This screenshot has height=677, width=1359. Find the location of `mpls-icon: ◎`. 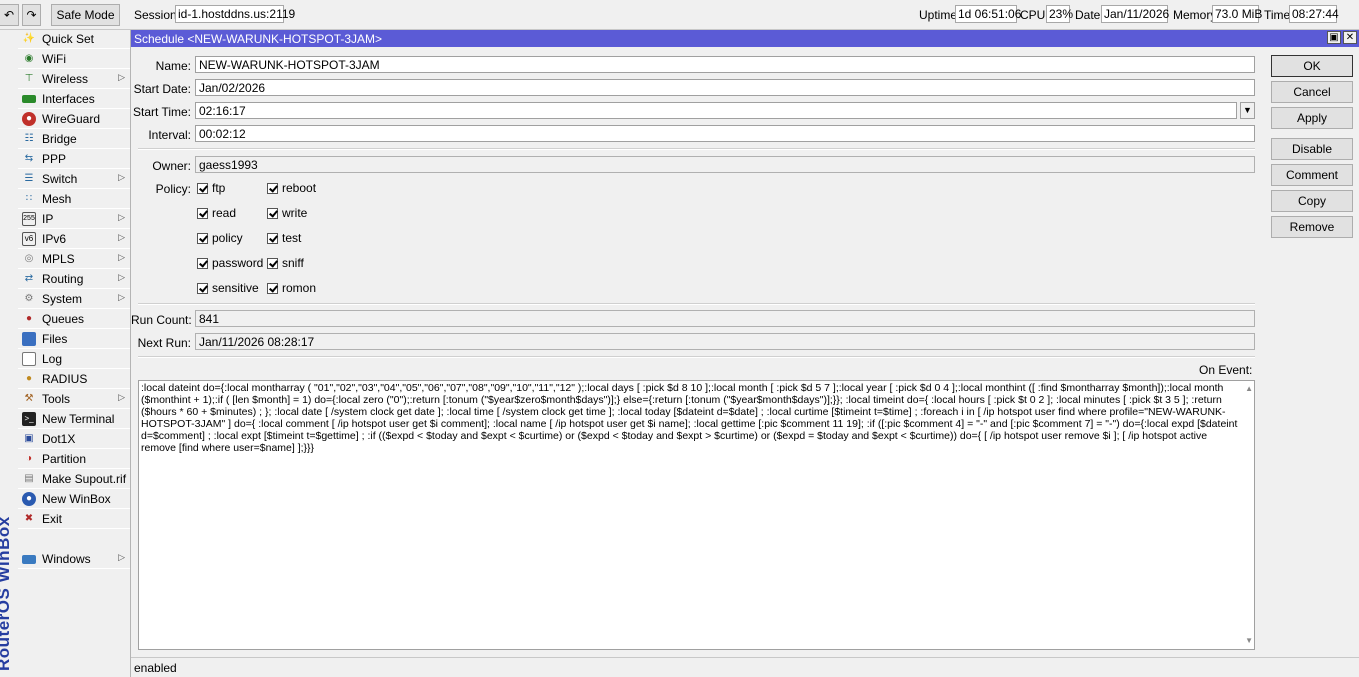

mpls-icon: ◎ is located at coordinates (29, 258).